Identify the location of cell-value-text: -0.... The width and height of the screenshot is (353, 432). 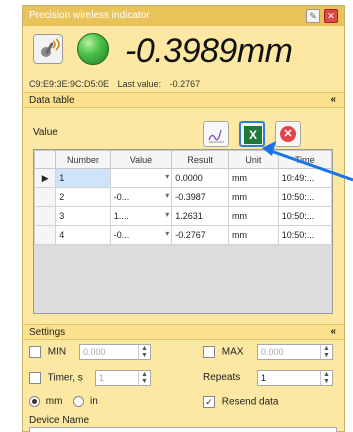
(121, 197).